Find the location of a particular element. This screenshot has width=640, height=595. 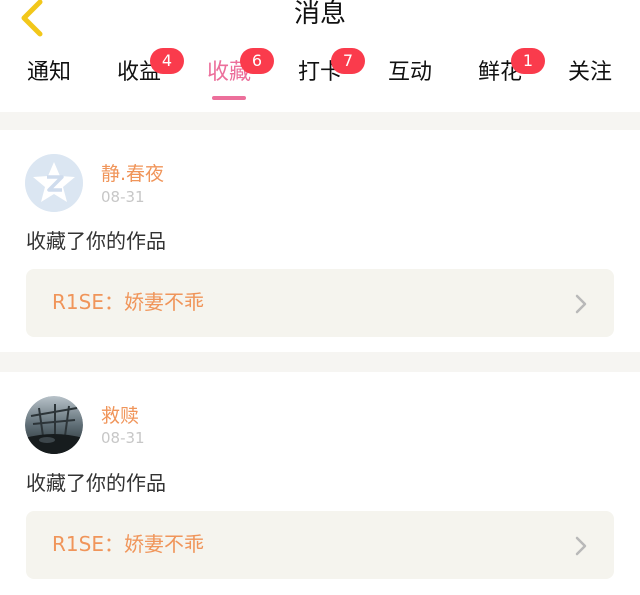

unread-badge: 7 is located at coordinates (348, 61).